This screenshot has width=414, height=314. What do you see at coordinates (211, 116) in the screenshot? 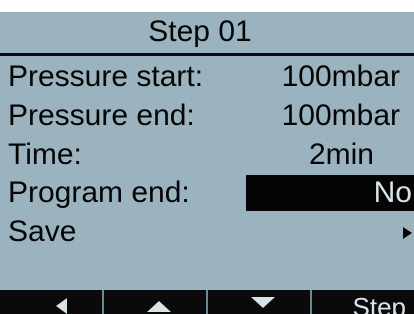
I see `menu-row-pressure-end: Pressure end: 100mbar` at bounding box center [211, 116].